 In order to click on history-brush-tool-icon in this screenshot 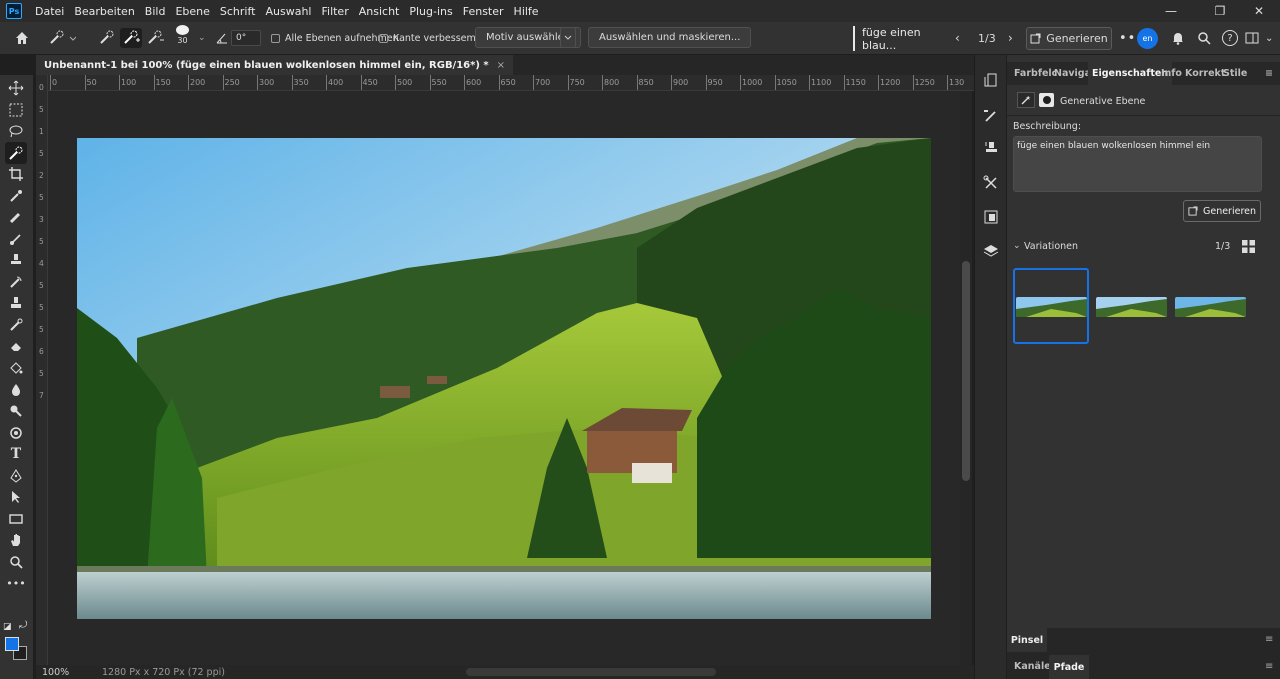, I will do `click(16, 282)`.